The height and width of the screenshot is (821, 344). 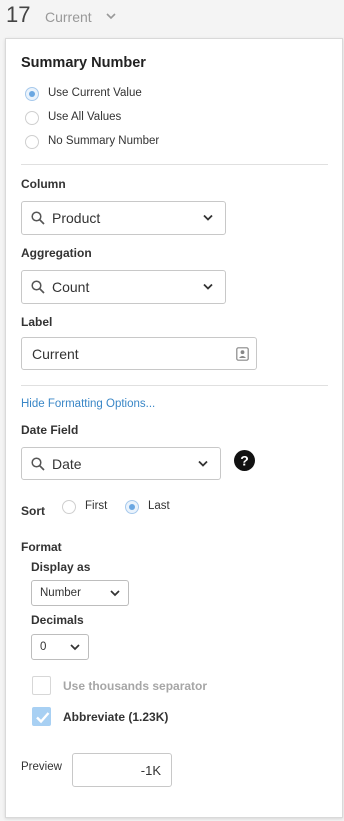 What do you see at coordinates (104, 141) in the screenshot?
I see `option-label: No Summary Number` at bounding box center [104, 141].